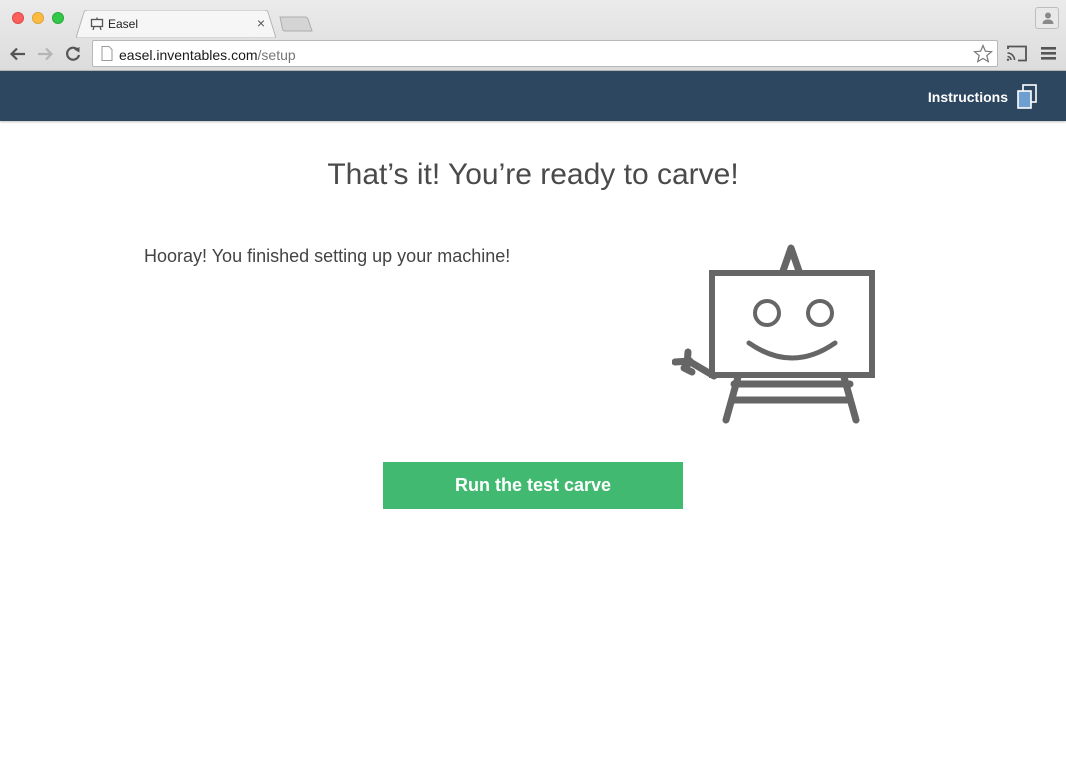 The width and height of the screenshot is (1066, 762). I want to click on browser-chrome: Easel × easel.inventables.com/setup, so click(533, 35).